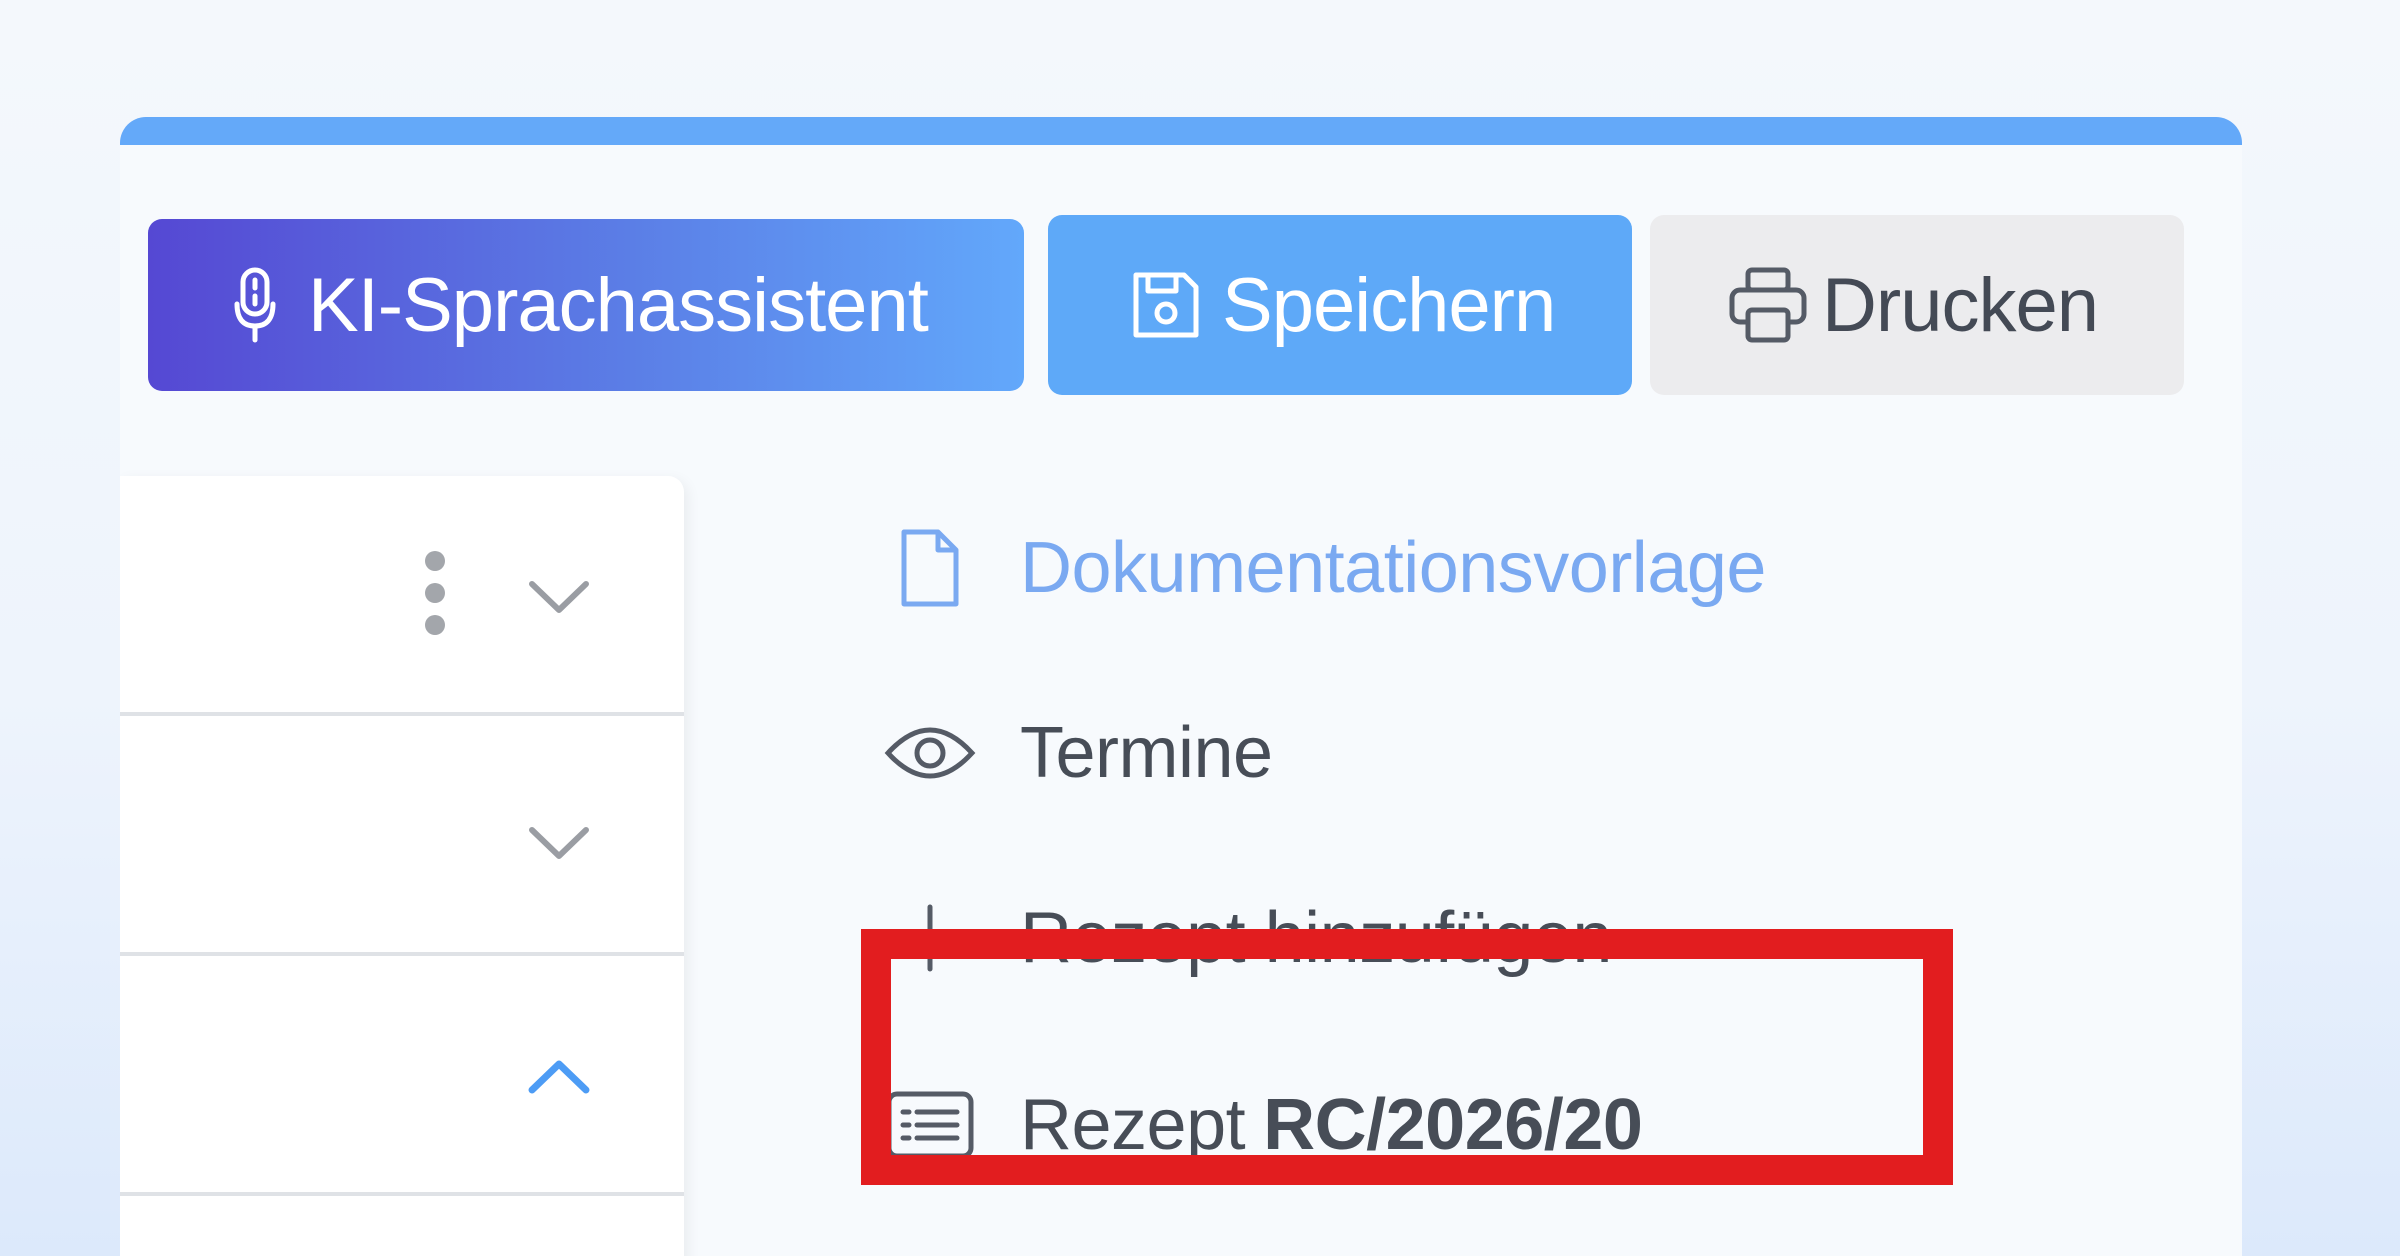 The width and height of the screenshot is (2400, 1256). I want to click on eye-icon, so click(930, 753).